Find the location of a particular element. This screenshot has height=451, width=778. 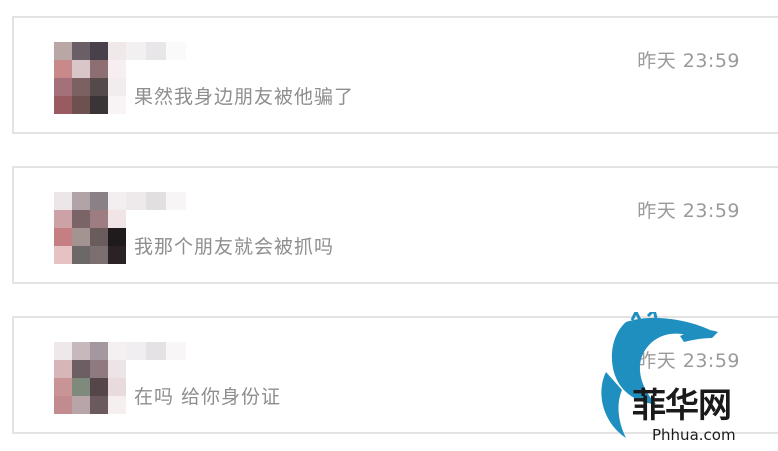

message-preview: 果然我身边朋友被他骗了 is located at coordinates (244, 97).